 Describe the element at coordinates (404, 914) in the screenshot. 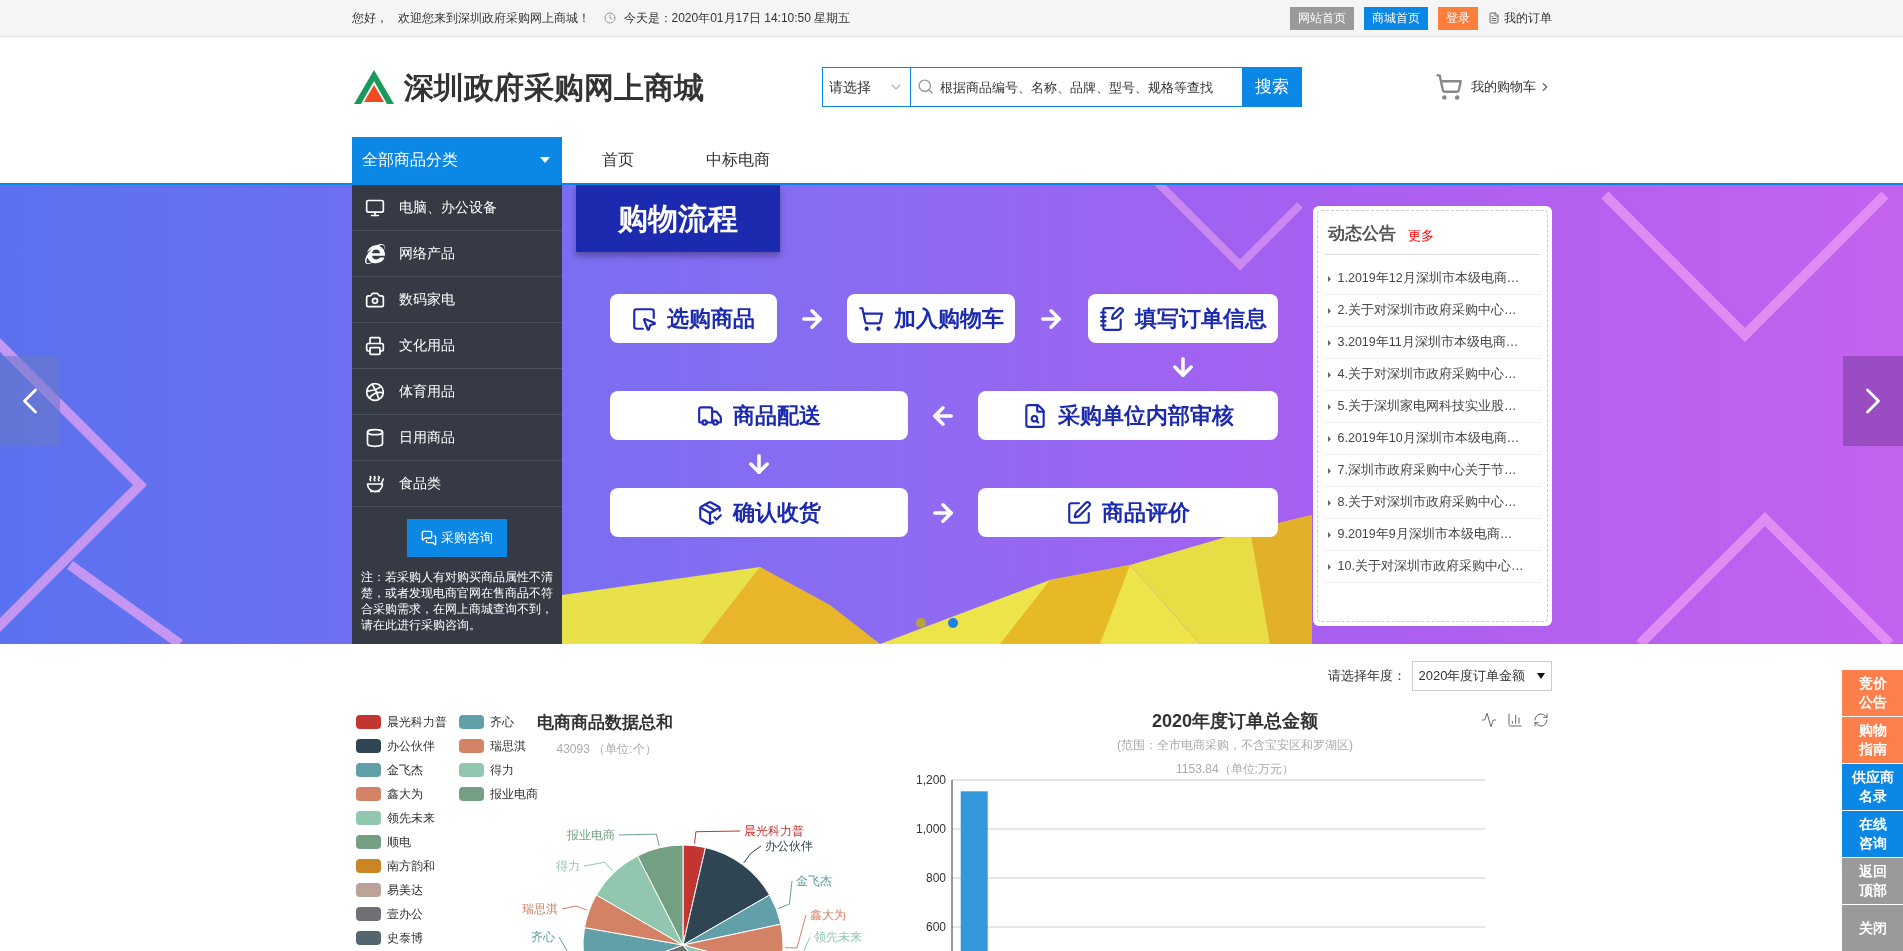

I see `legend-label: 壹办公` at that location.